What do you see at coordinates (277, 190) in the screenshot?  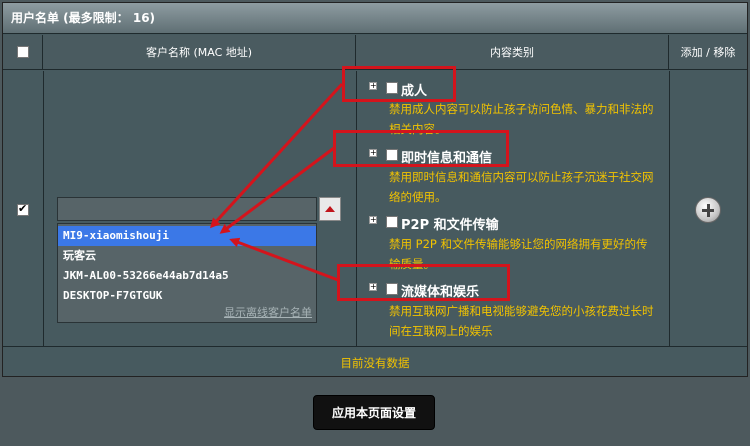 I see `arrow-im` at bounding box center [277, 190].